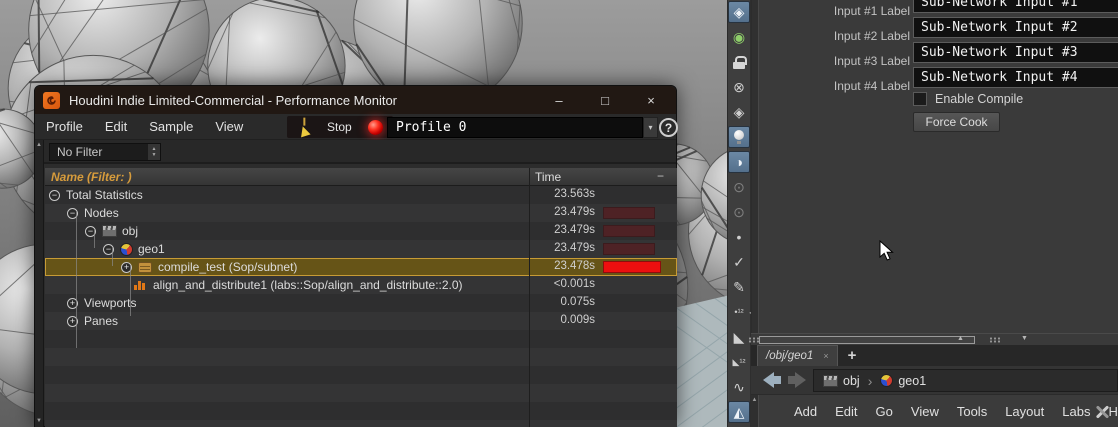  What do you see at coordinates (1024, 411) in the screenshot?
I see `netmenu-layout: Layout` at bounding box center [1024, 411].